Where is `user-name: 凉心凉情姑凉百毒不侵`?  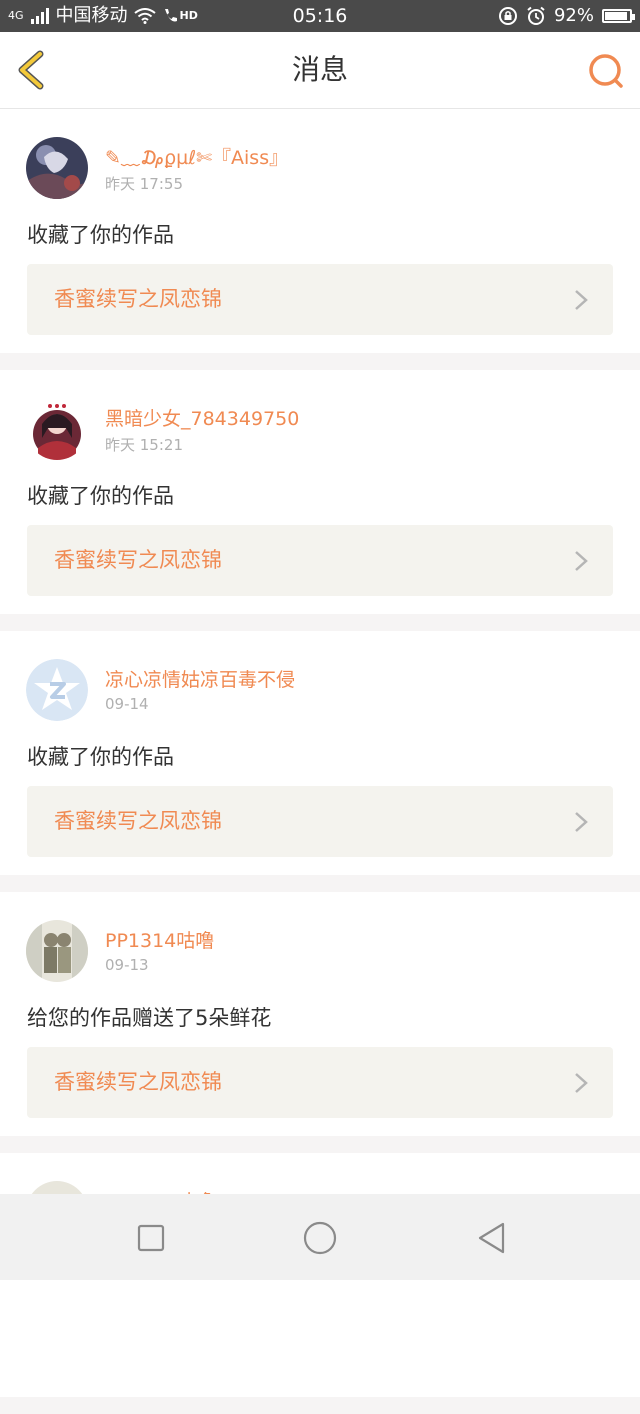 user-name: 凉心凉情姑凉百毒不侵 is located at coordinates (200, 678).